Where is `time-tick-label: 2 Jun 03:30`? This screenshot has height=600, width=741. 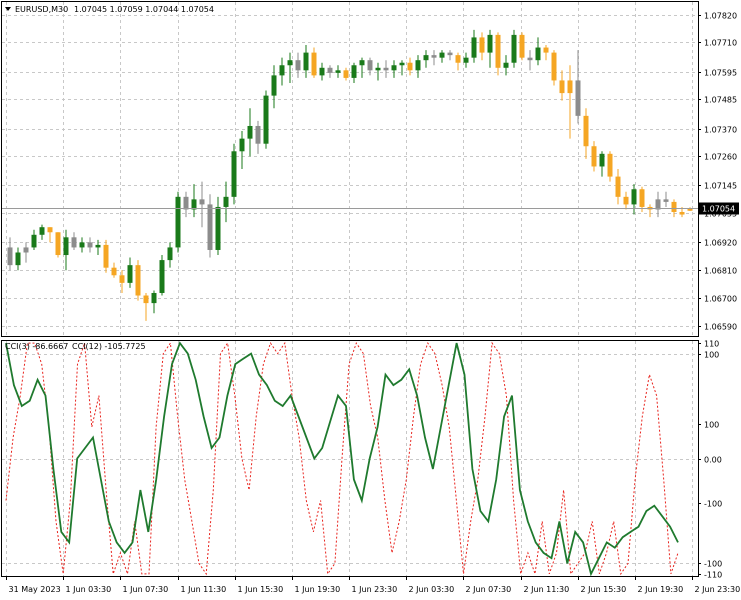
time-tick-label: 2 Jun 03:30 is located at coordinates (432, 589).